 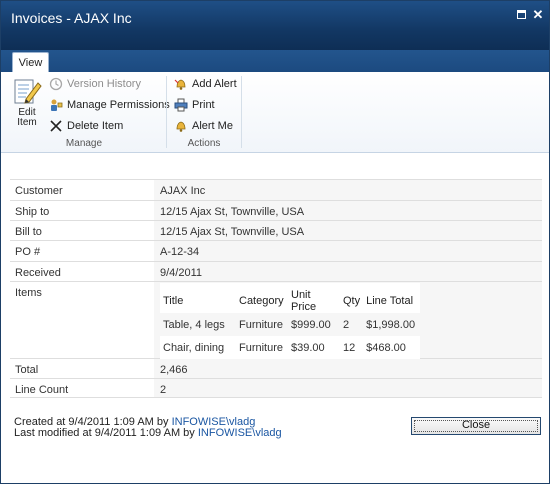 What do you see at coordinates (104, 84) in the screenshot?
I see `version-history-label: Version History` at bounding box center [104, 84].